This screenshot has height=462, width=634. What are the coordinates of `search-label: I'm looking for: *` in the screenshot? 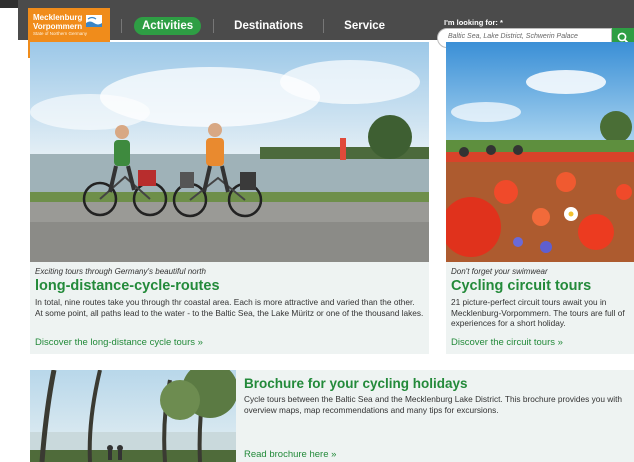 It's located at (473, 22).